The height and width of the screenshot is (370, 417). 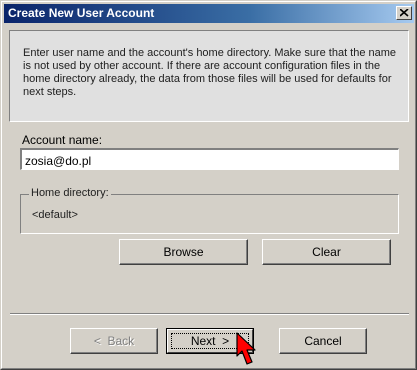 What do you see at coordinates (55, 215) in the screenshot?
I see `home-directory-value: <default>` at bounding box center [55, 215].